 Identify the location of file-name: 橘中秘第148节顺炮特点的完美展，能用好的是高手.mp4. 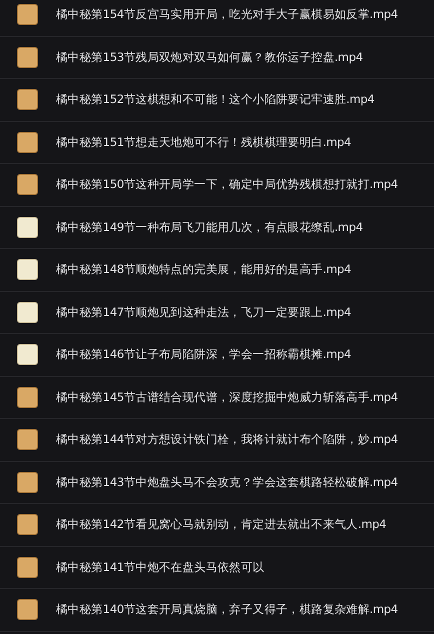
(204, 270).